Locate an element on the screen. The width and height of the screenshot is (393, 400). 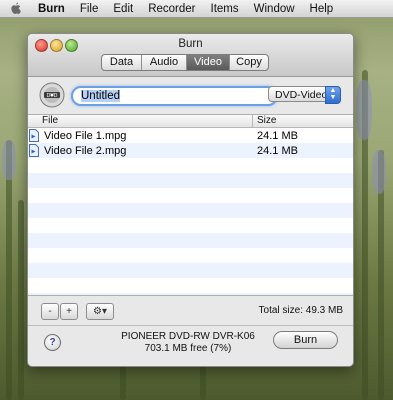
table-row: Video File 1.mpg 24.1 MB is located at coordinates (190, 135).